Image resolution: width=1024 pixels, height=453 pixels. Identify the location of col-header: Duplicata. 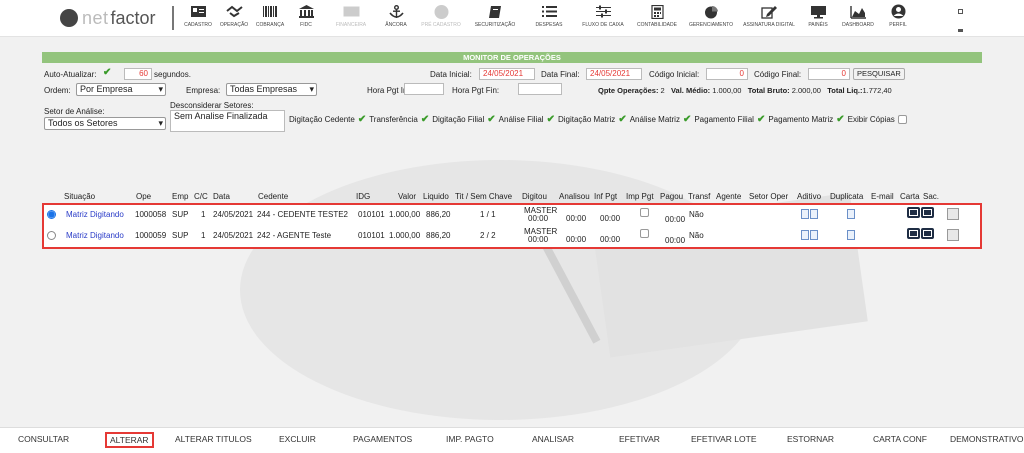
(847, 196).